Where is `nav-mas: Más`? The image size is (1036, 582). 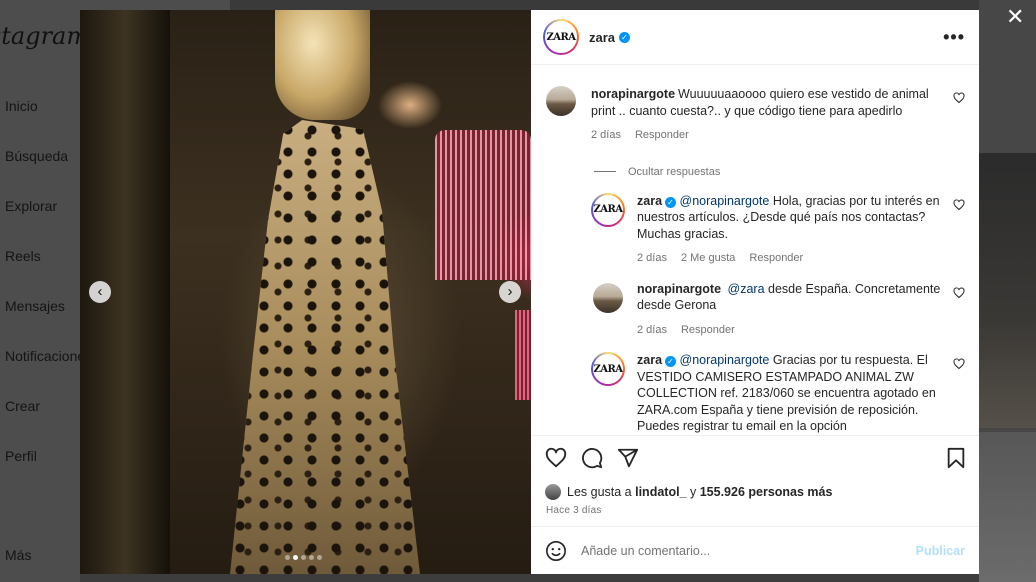 nav-mas: Más is located at coordinates (18, 555).